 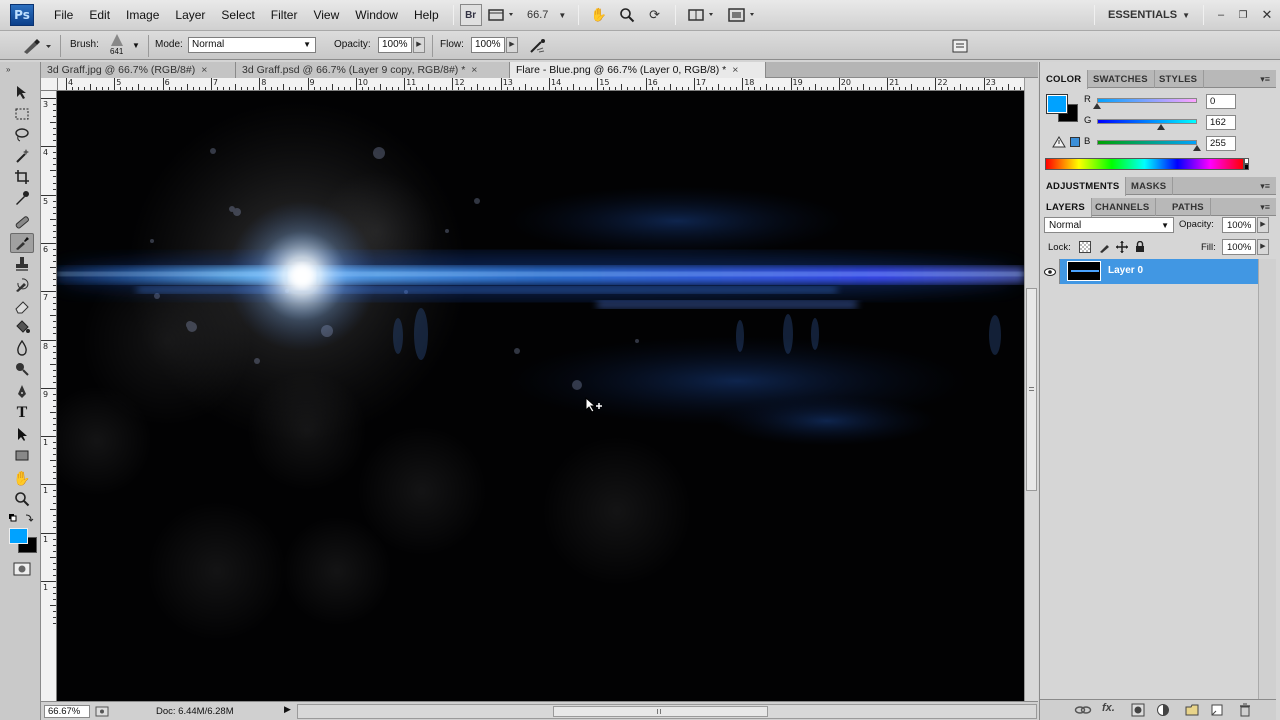 I want to click on vertical-scrollbar, so click(x=1031, y=389).